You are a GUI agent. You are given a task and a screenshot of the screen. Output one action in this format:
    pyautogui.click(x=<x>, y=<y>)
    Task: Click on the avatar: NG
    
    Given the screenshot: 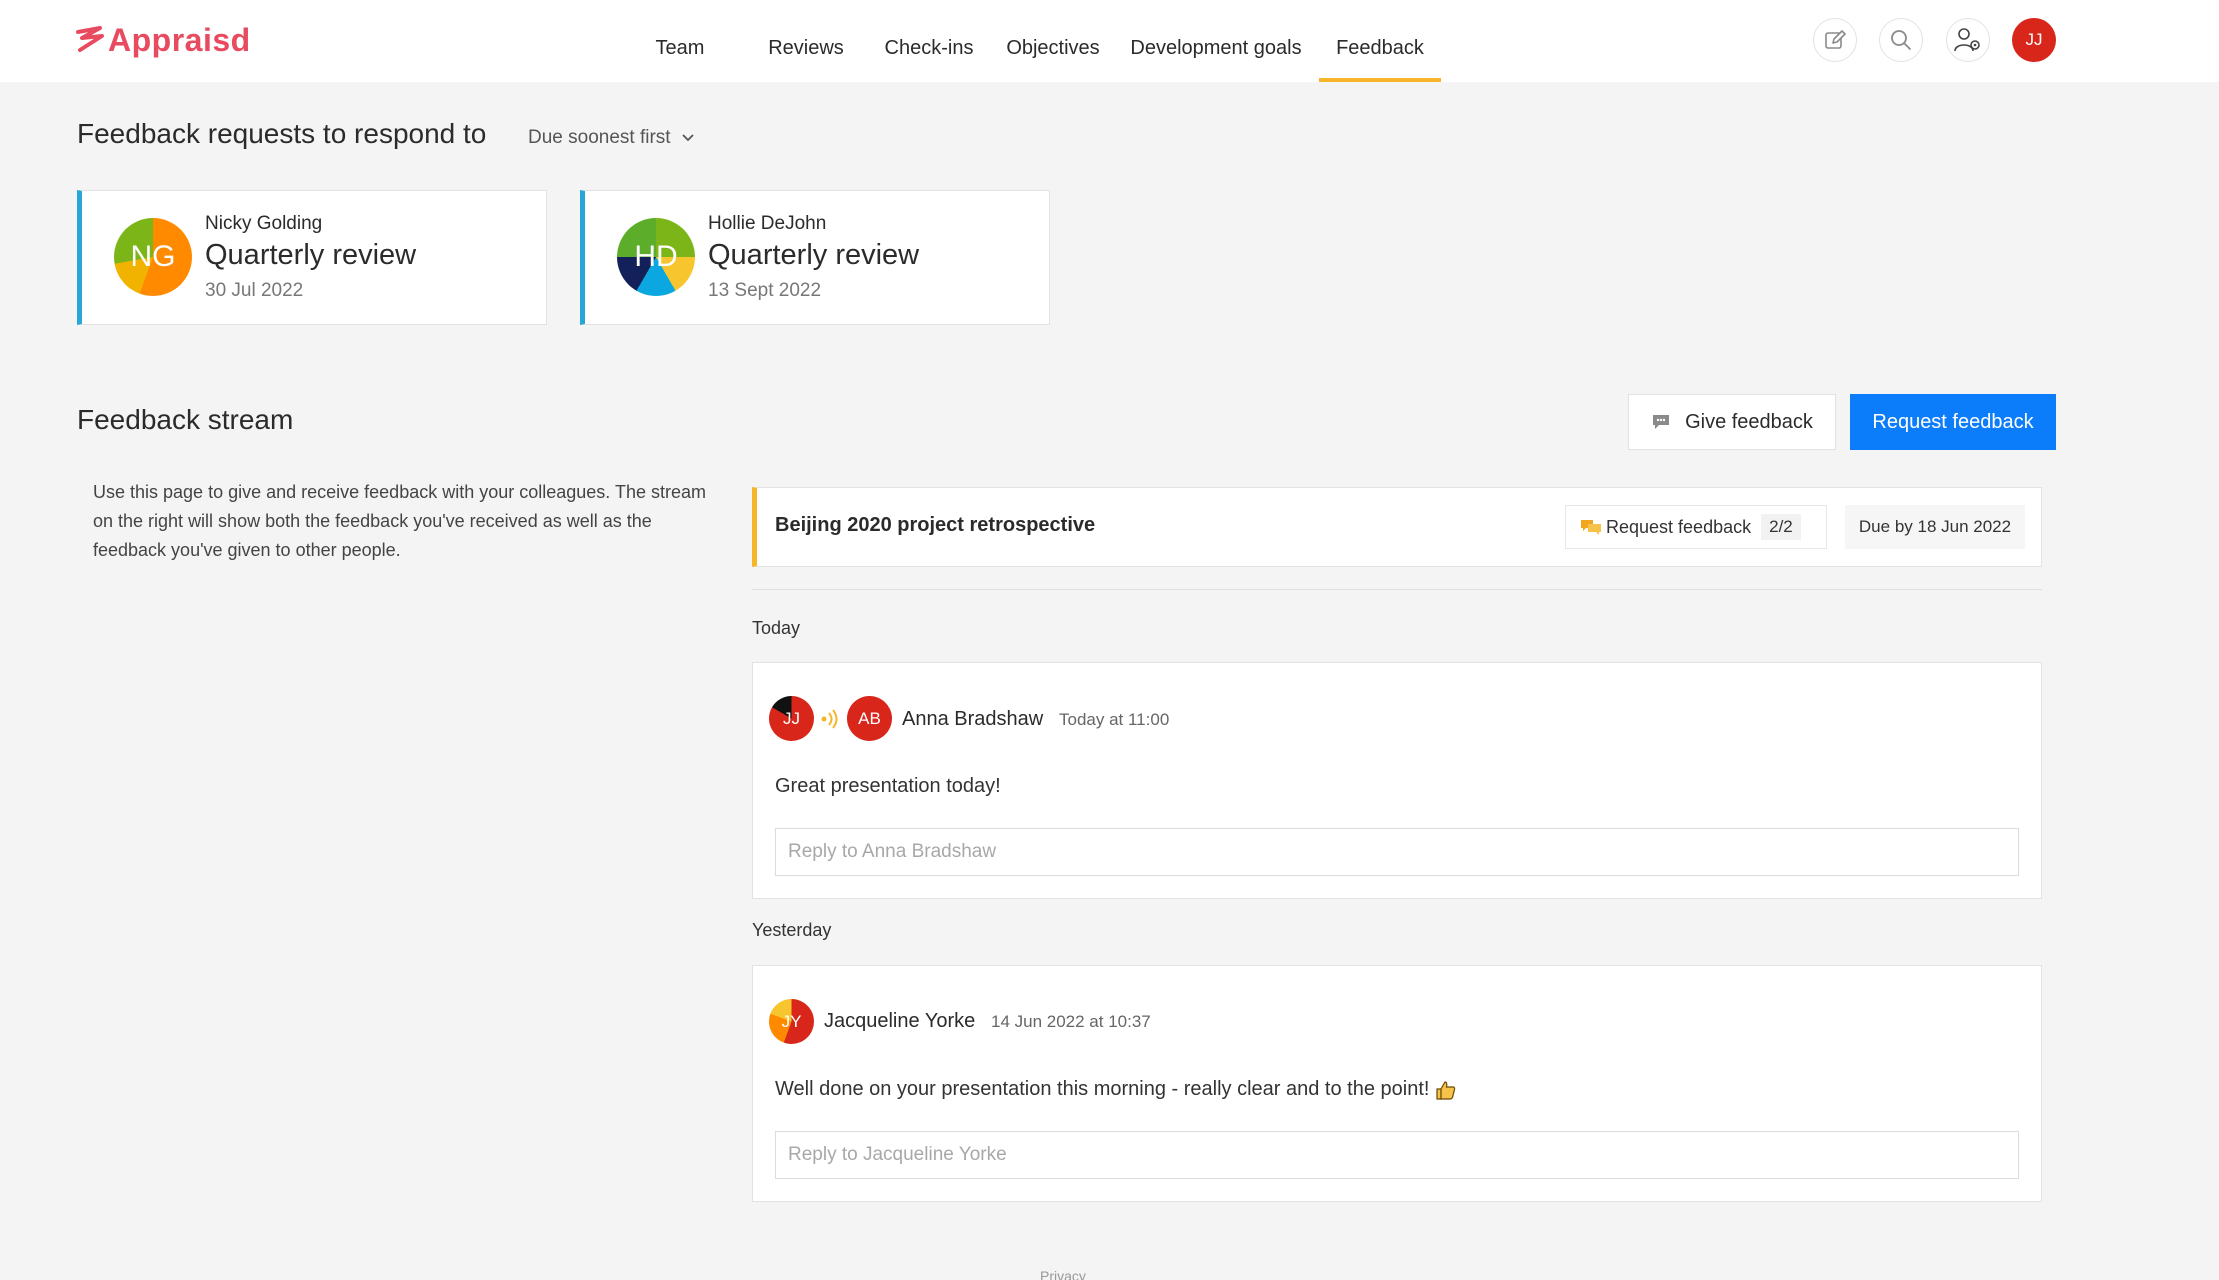 What is the action you would take?
    pyautogui.click(x=153, y=257)
    